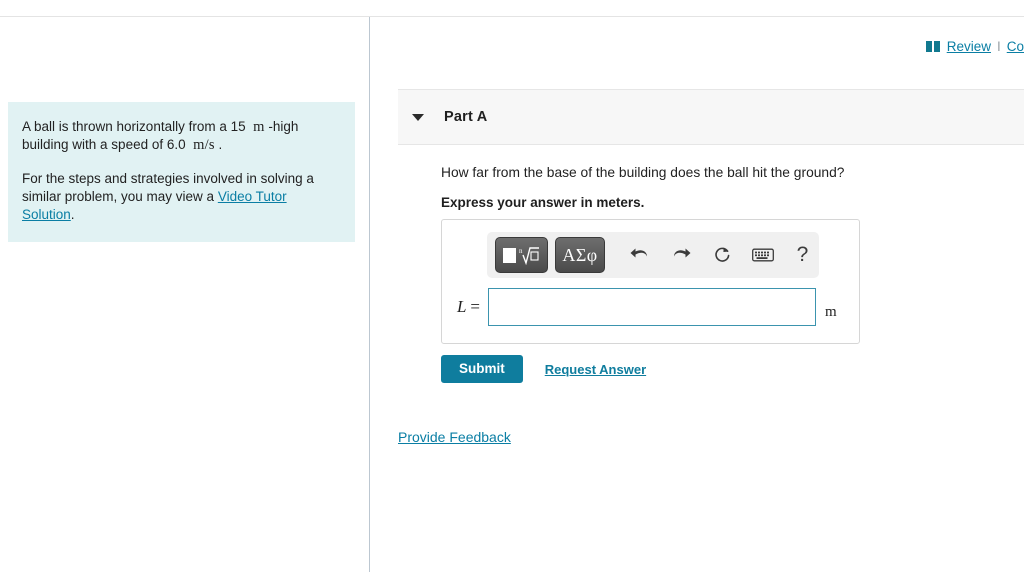  What do you see at coordinates (681, 255) in the screenshot?
I see `redo-icon` at bounding box center [681, 255].